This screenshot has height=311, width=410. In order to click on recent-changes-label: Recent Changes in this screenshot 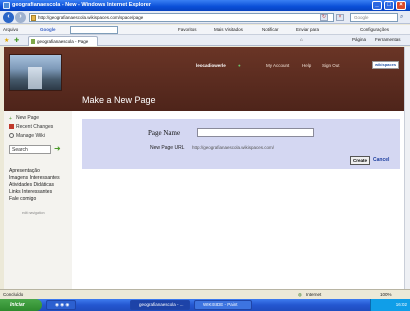, I will do `click(35, 127)`.